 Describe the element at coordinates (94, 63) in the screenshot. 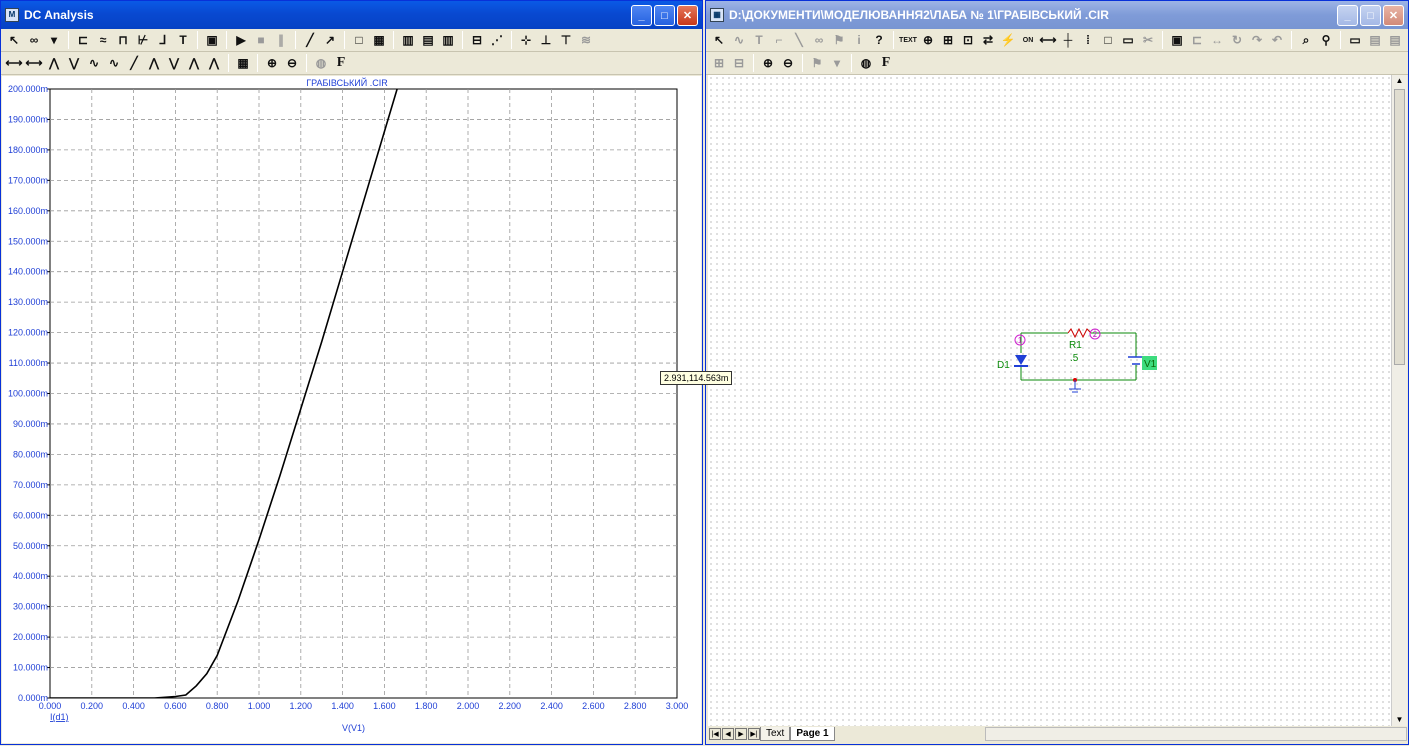

I see `high-icon: ∿` at that location.